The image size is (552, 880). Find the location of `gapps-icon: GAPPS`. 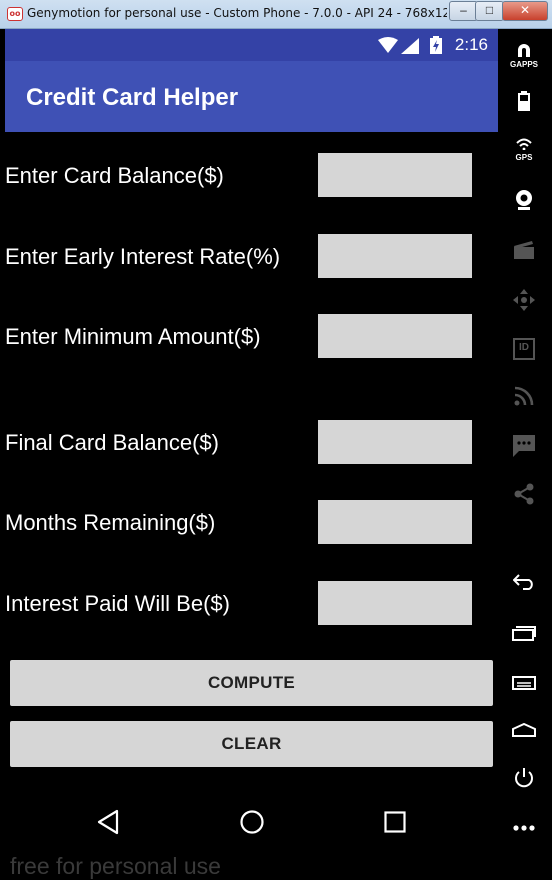

gapps-icon: GAPPS is located at coordinates (524, 56).